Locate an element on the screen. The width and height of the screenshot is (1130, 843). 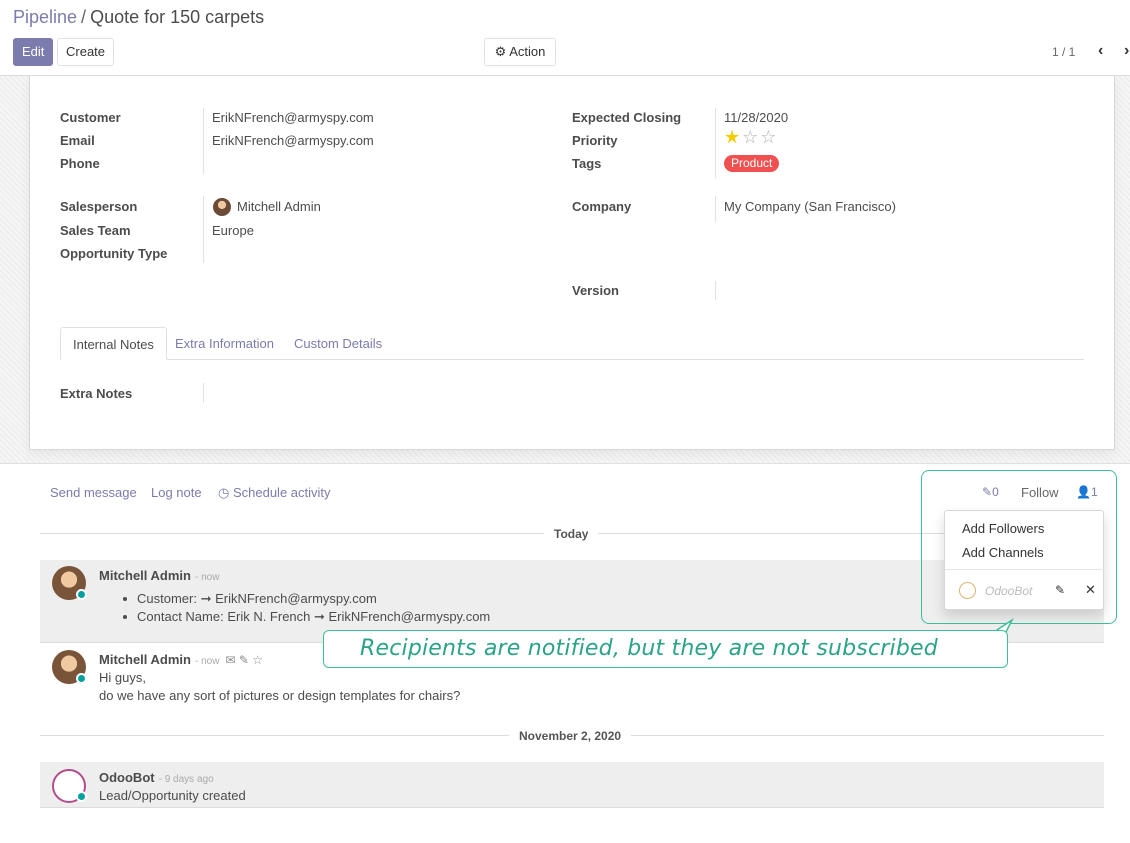
expected-closing-label: Expected Closing is located at coordinates (627, 117).